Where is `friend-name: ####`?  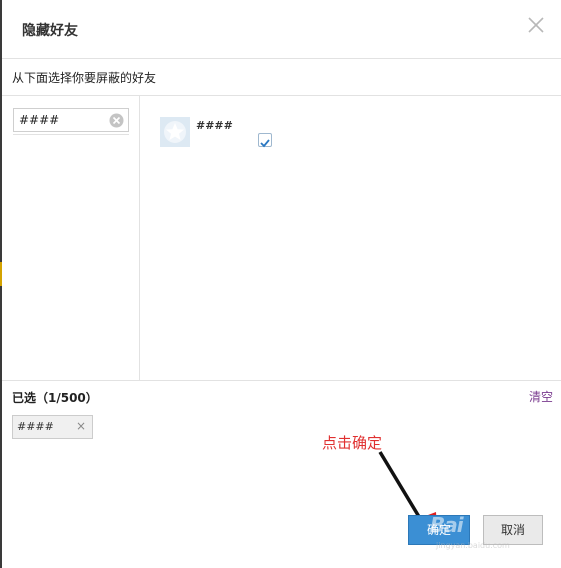 friend-name: #### is located at coordinates (214, 125).